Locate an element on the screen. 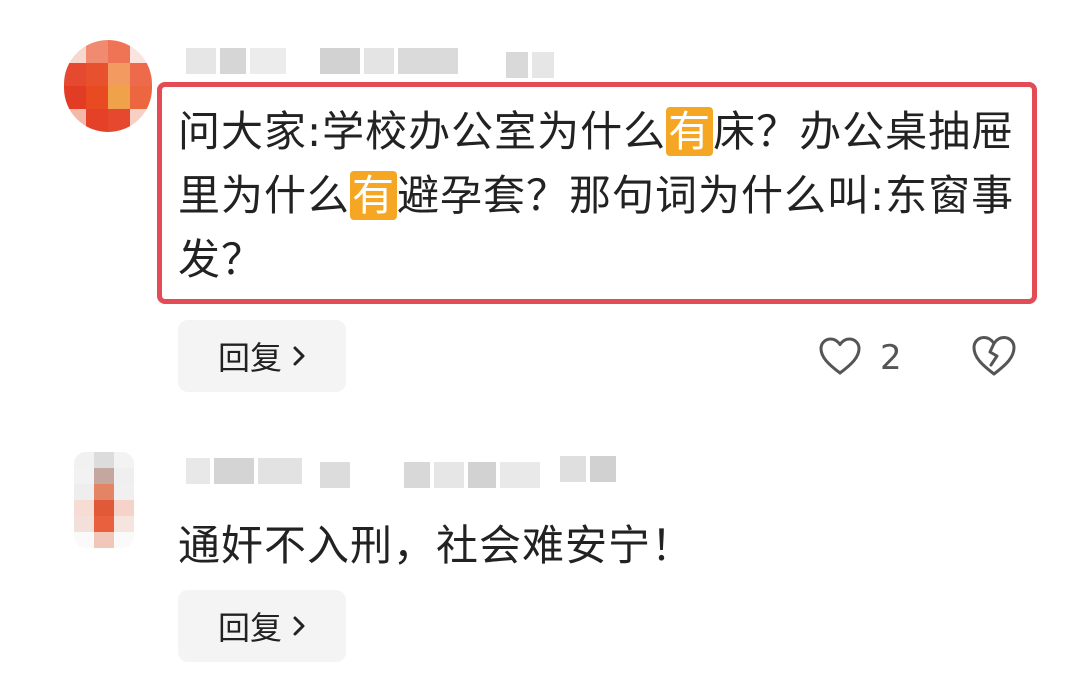 The height and width of the screenshot is (676, 1080). comment-text-part: 问大家:学校办公室为什么 is located at coordinates (422, 131).